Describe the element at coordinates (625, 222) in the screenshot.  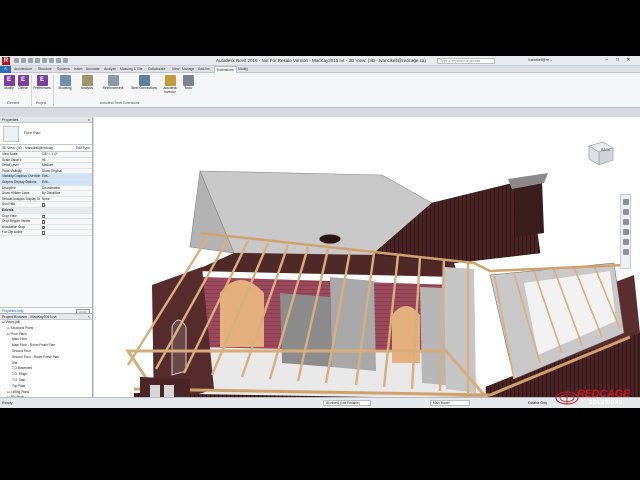
I see `pan-icon` at that location.